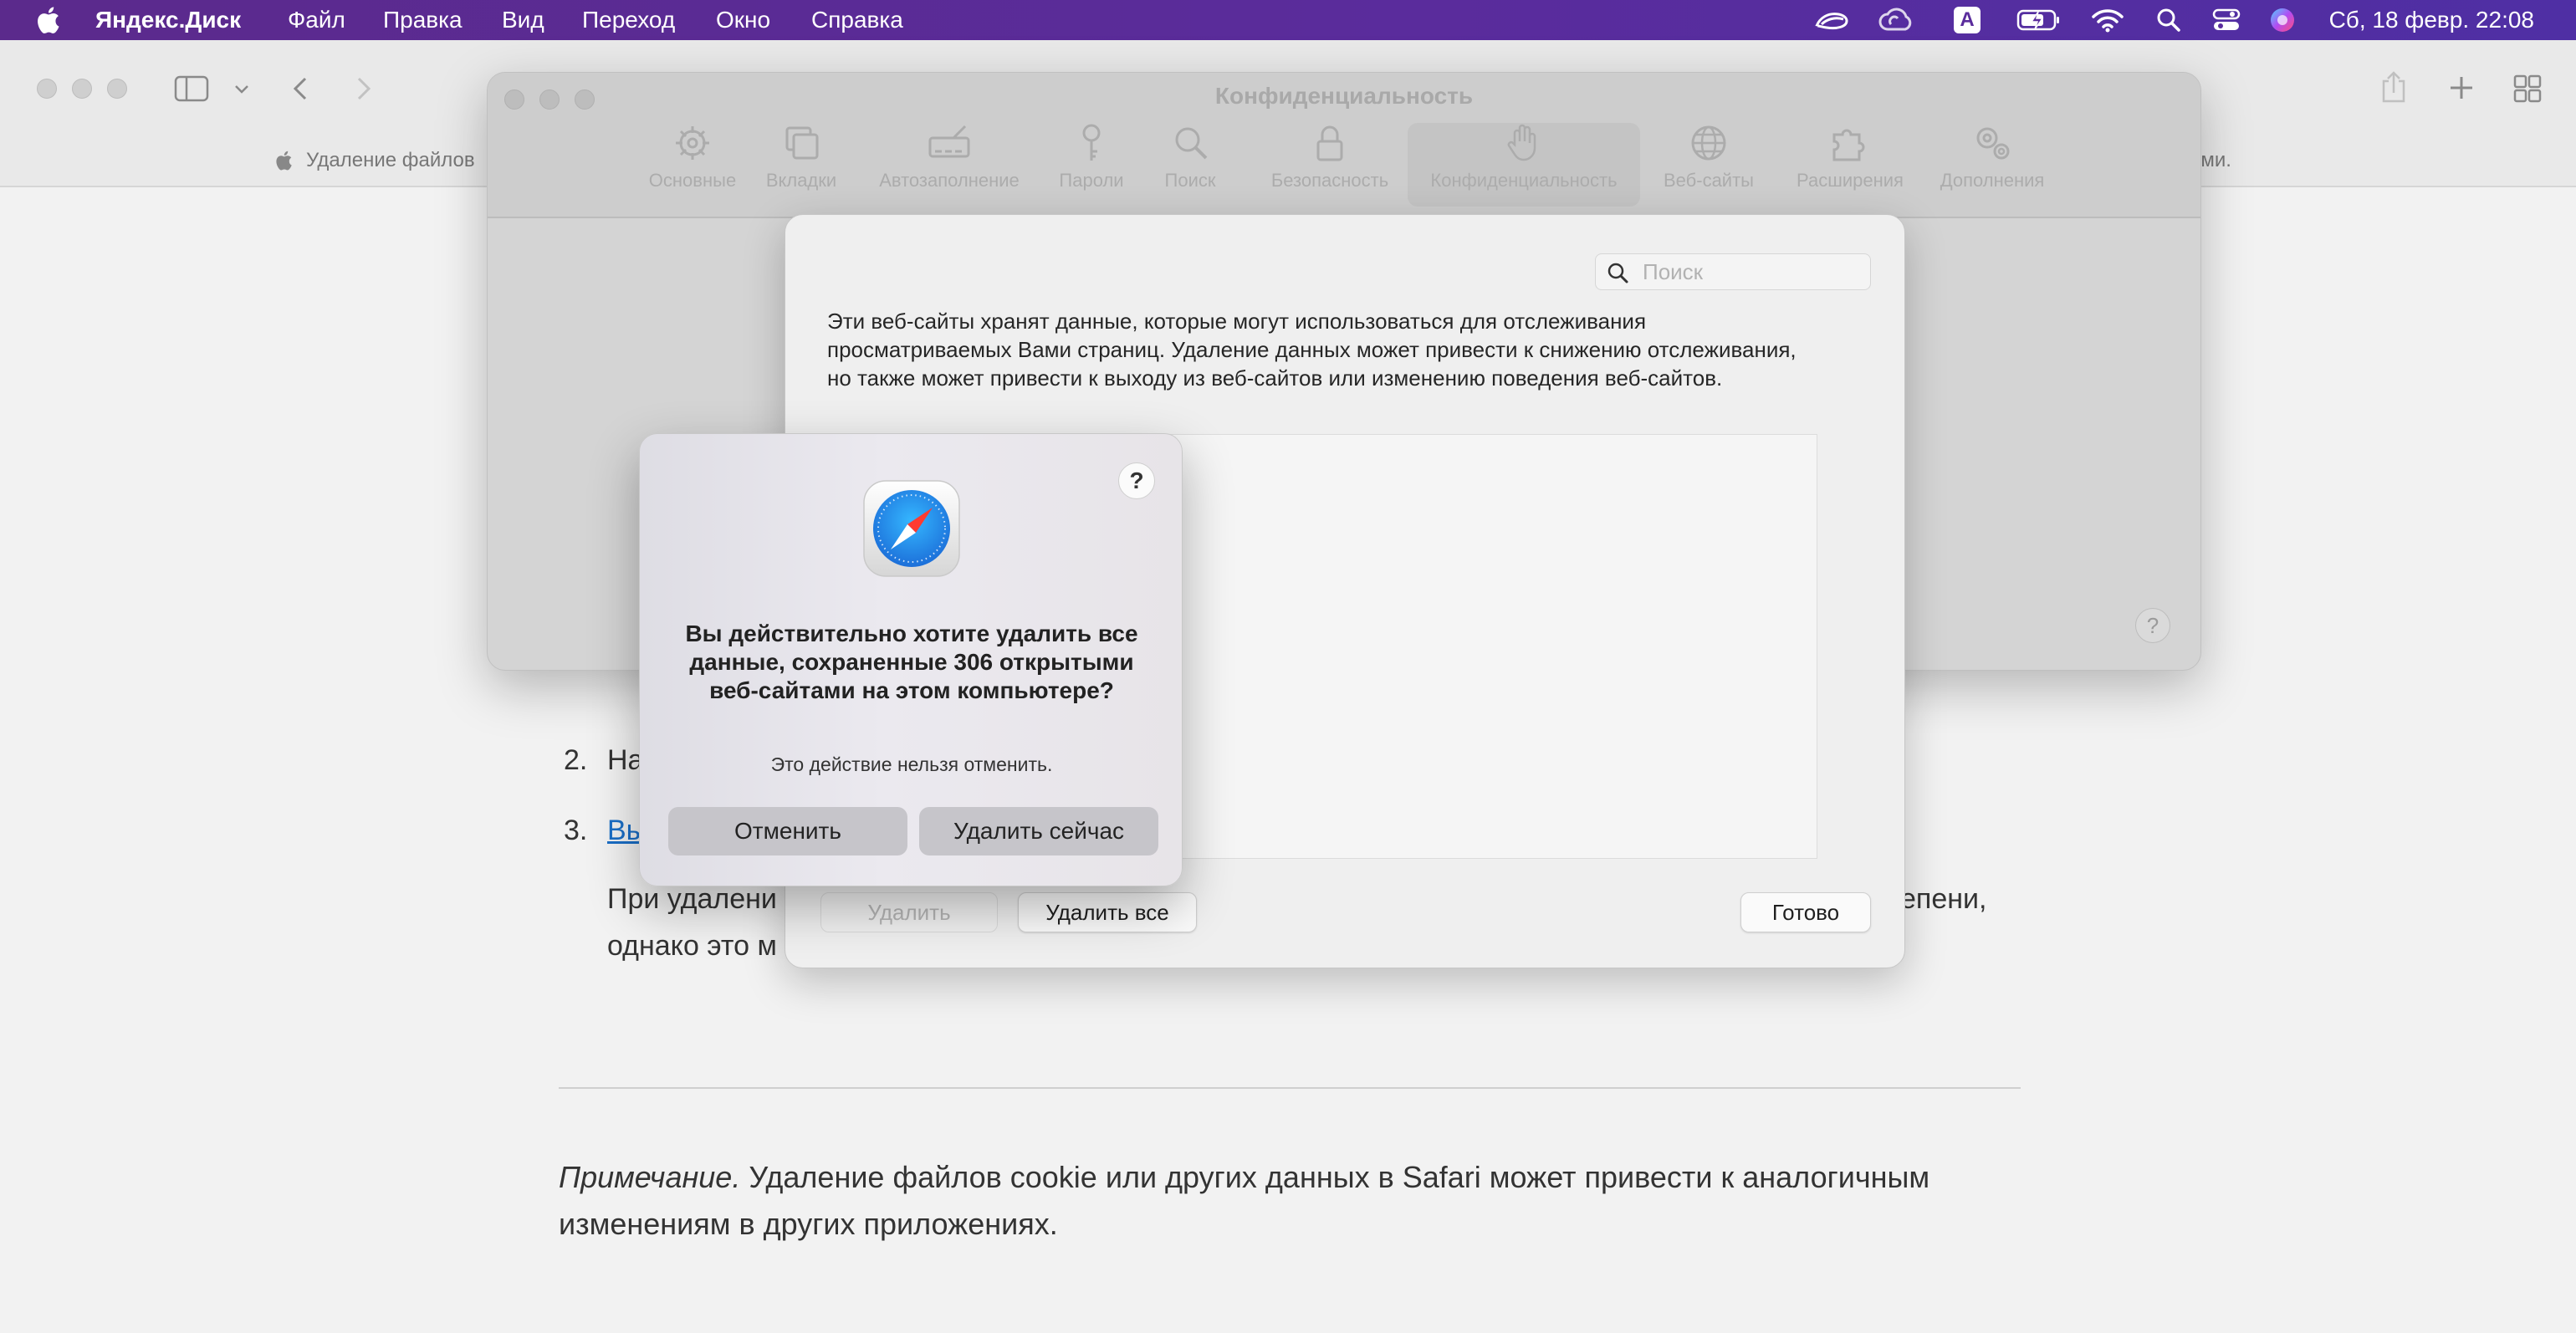 Image resolution: width=2576 pixels, height=1333 pixels. What do you see at coordinates (692, 180) in the screenshot?
I see `tab-label: Основные` at bounding box center [692, 180].